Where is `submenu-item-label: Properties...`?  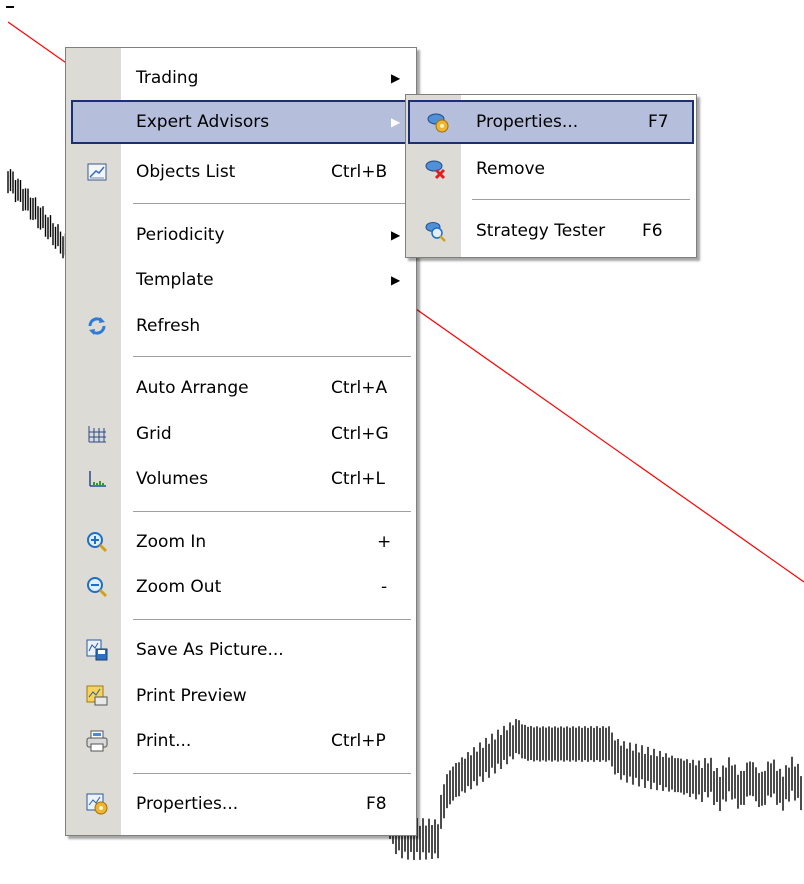 submenu-item-label: Properties... is located at coordinates (527, 122).